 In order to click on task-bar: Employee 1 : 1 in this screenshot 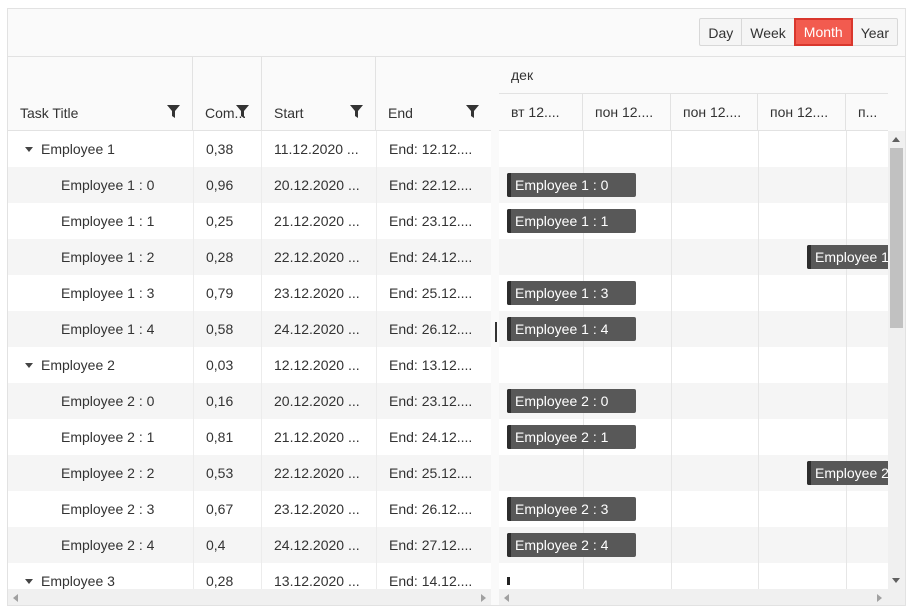, I will do `click(571, 221)`.